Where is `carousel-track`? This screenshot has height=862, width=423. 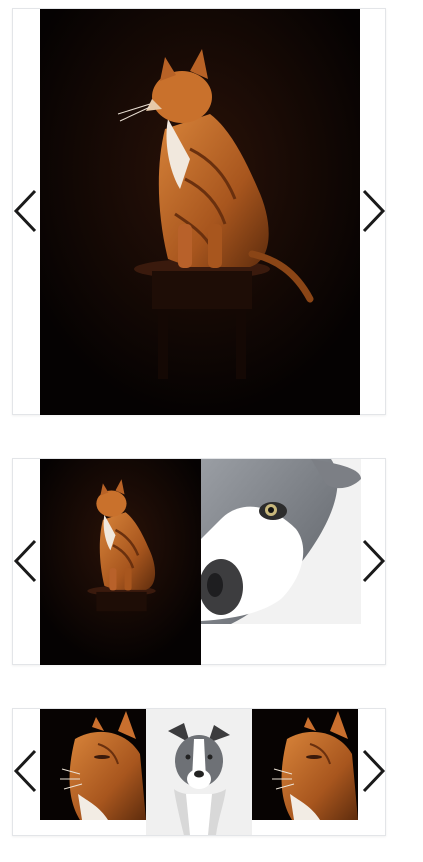 carousel-track is located at coordinates (199, 772).